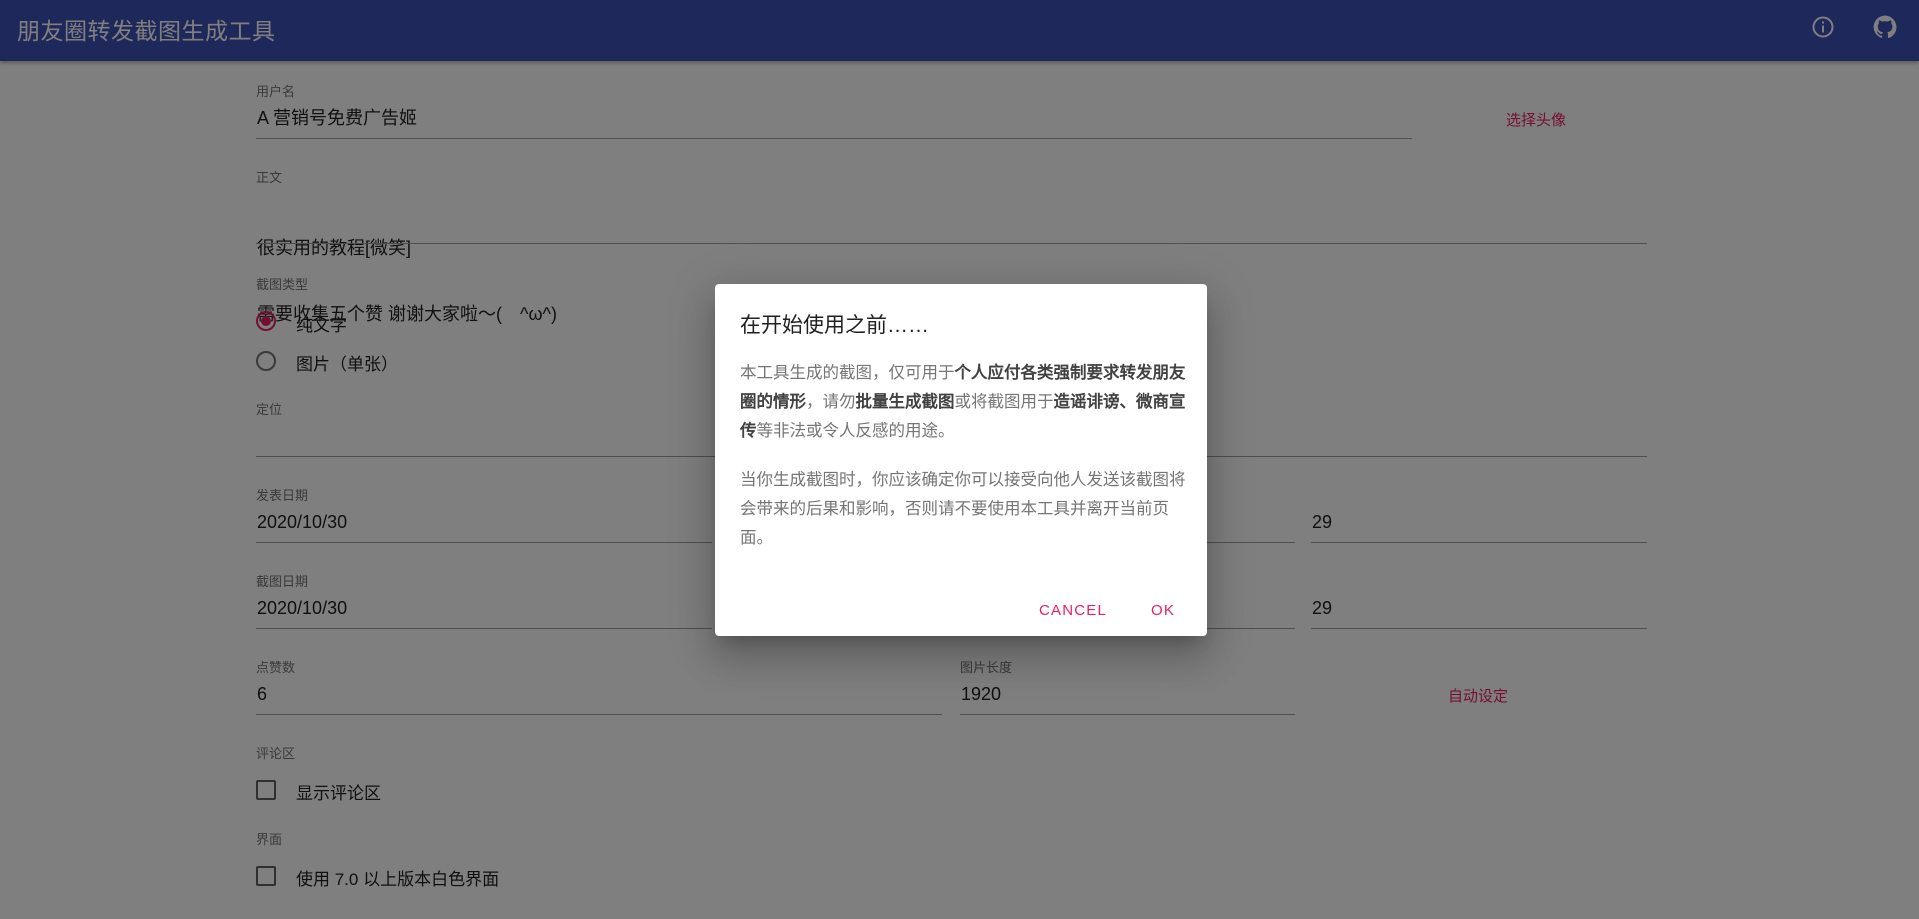  I want to click on dialog-text: 或将截图用于, so click(1004, 402).